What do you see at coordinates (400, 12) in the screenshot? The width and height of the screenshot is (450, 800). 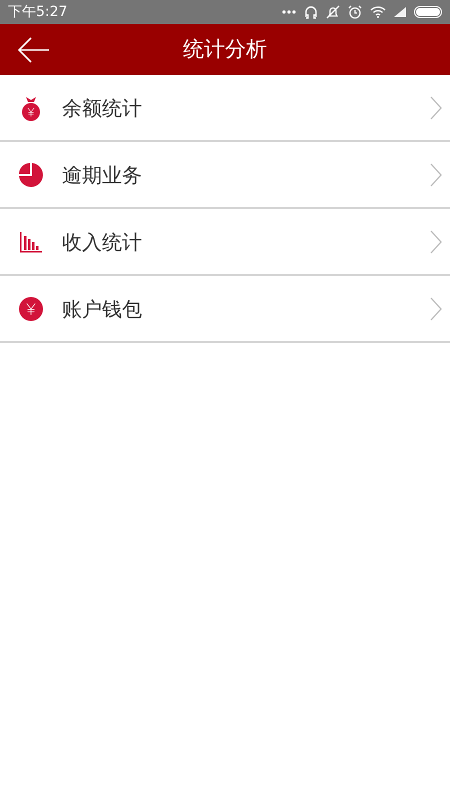 I see `signal-icon` at bounding box center [400, 12].